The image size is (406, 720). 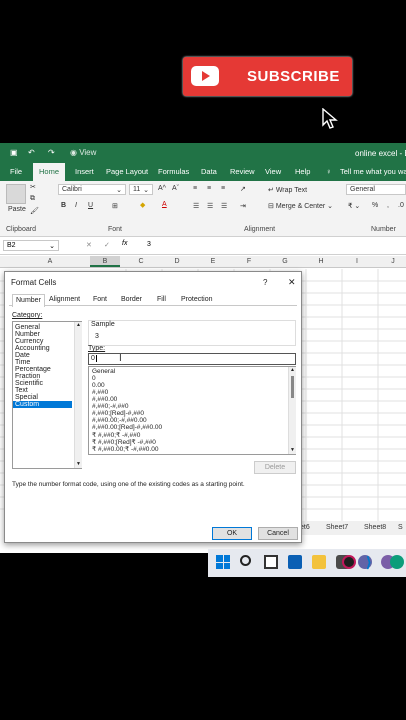 I want to click on subscribe-button: SUBSCRIBE, so click(x=267, y=76).